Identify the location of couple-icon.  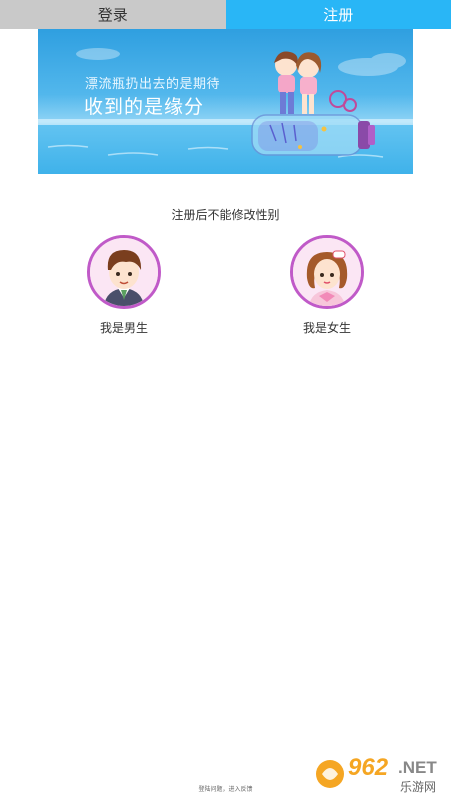
(298, 82).